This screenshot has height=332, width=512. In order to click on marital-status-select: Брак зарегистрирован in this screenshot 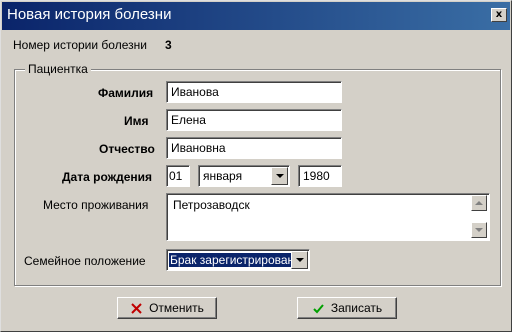, I will do `click(238, 260)`.